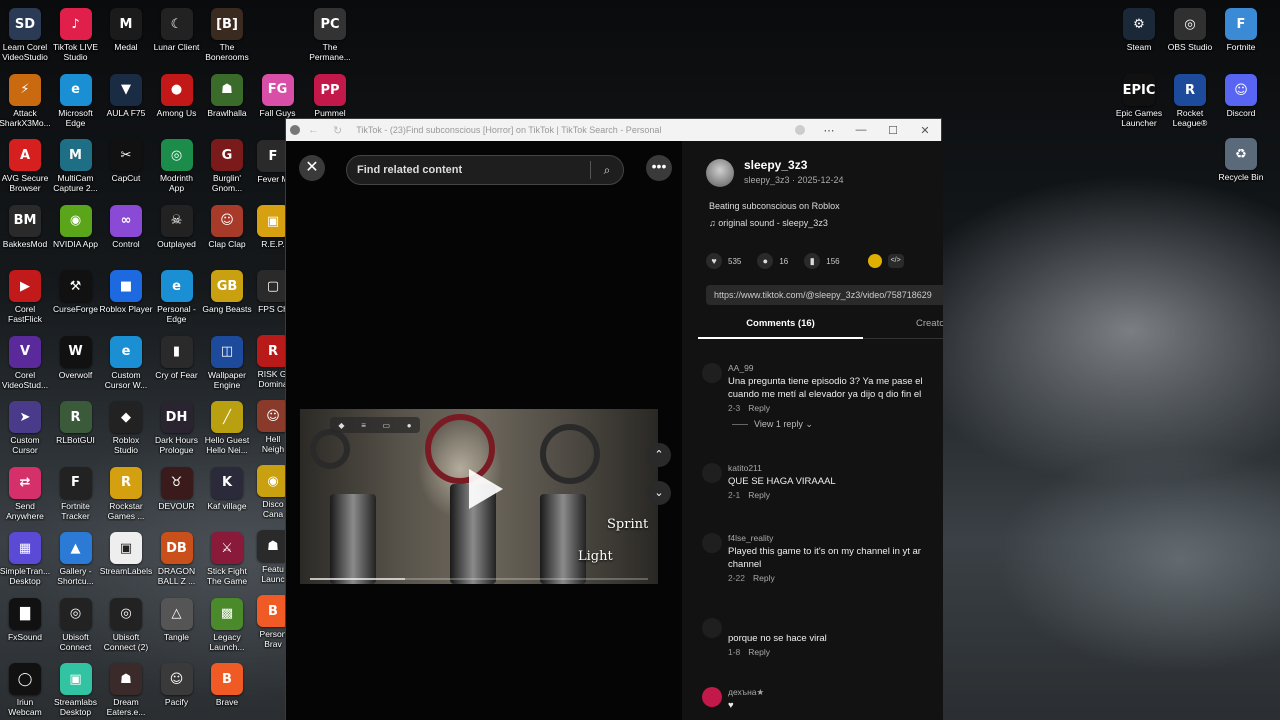 This screenshot has height=720, width=1280. Describe the element at coordinates (337, 130) in the screenshot. I see `refresh-icon: ↻` at that location.